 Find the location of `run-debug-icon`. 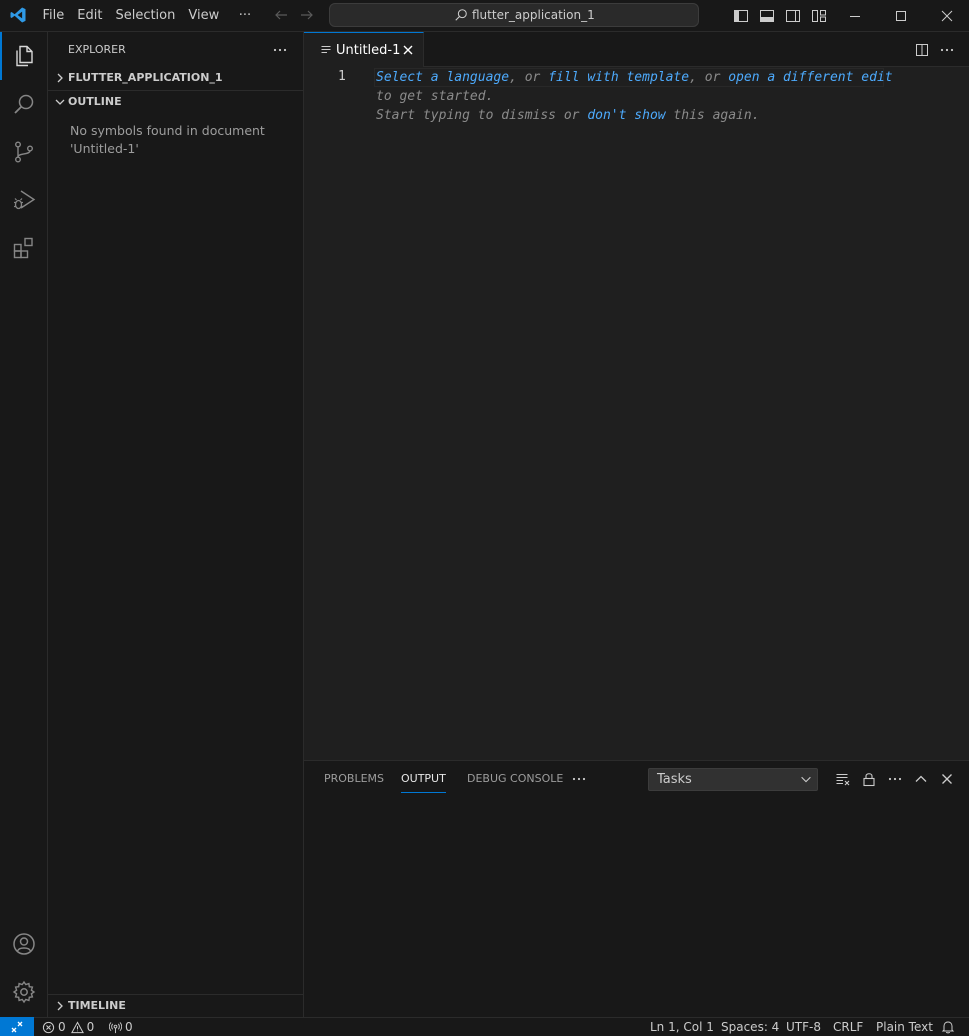

run-debug-icon is located at coordinates (25, 200).